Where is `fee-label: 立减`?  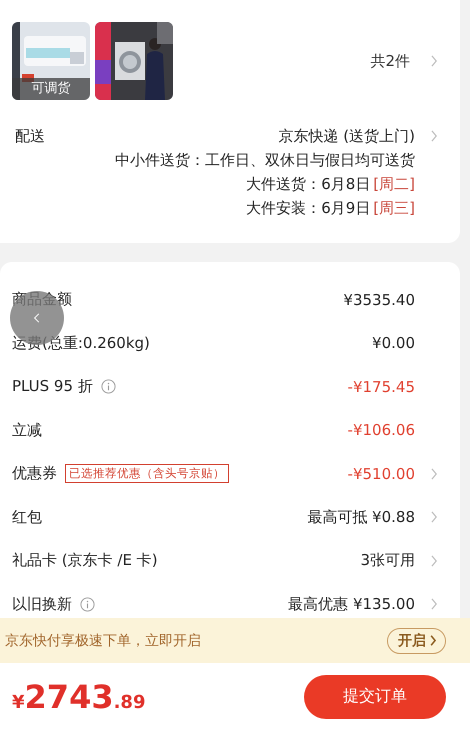
fee-label: 立减 is located at coordinates (27, 430).